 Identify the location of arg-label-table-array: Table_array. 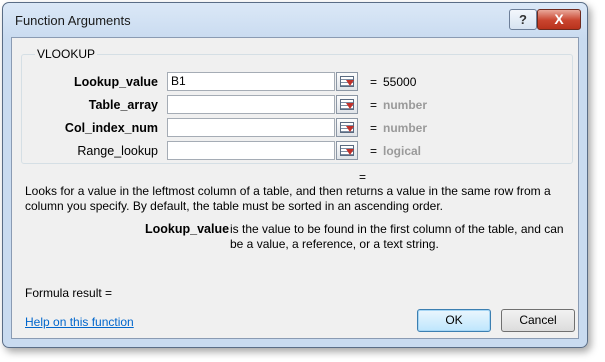
(123, 105).